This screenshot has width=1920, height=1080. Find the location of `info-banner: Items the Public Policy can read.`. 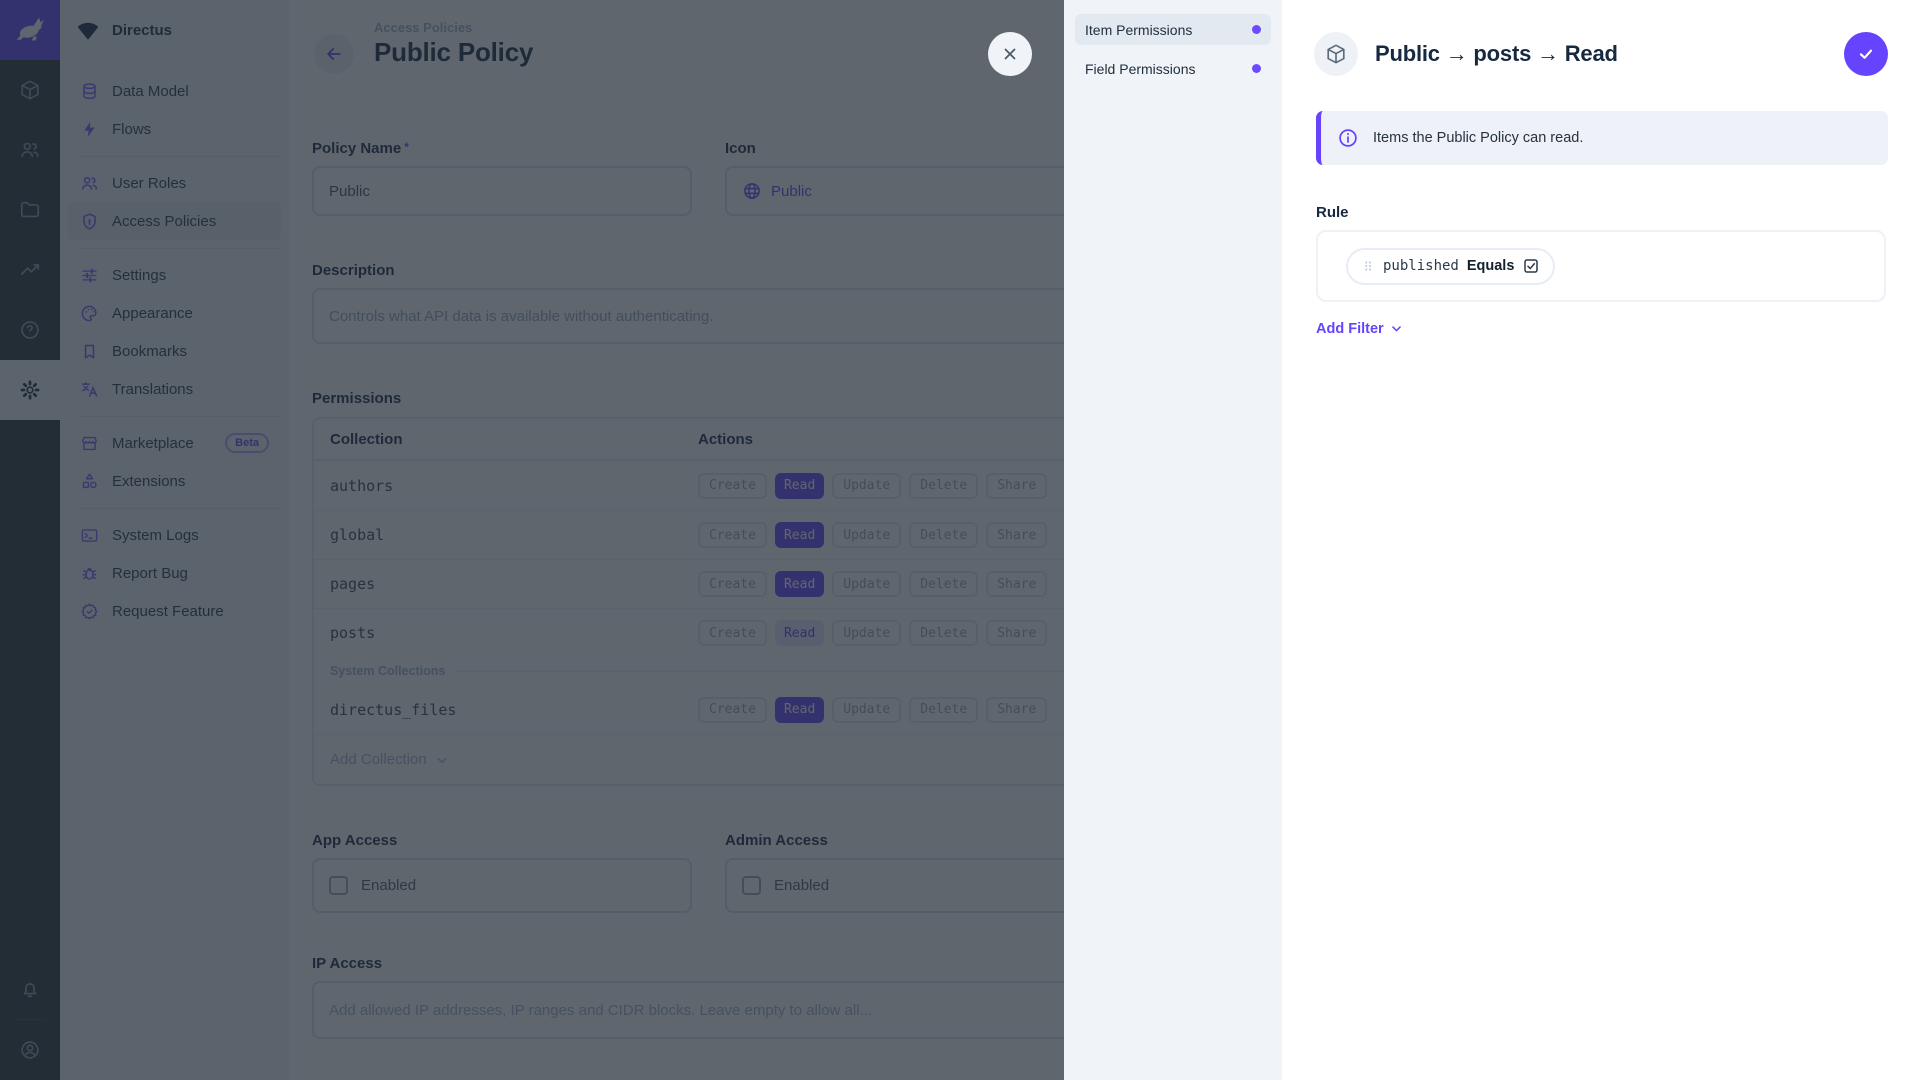

info-banner: Items the Public Policy can read. is located at coordinates (1602, 138).